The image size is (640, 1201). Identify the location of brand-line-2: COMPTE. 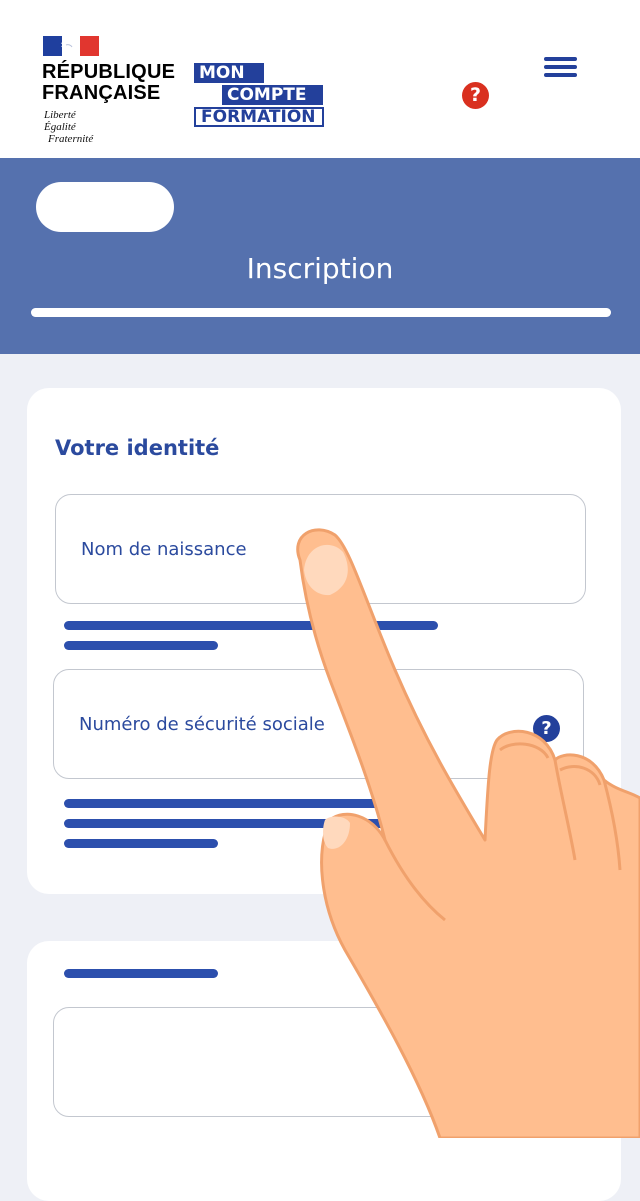
(272, 95).